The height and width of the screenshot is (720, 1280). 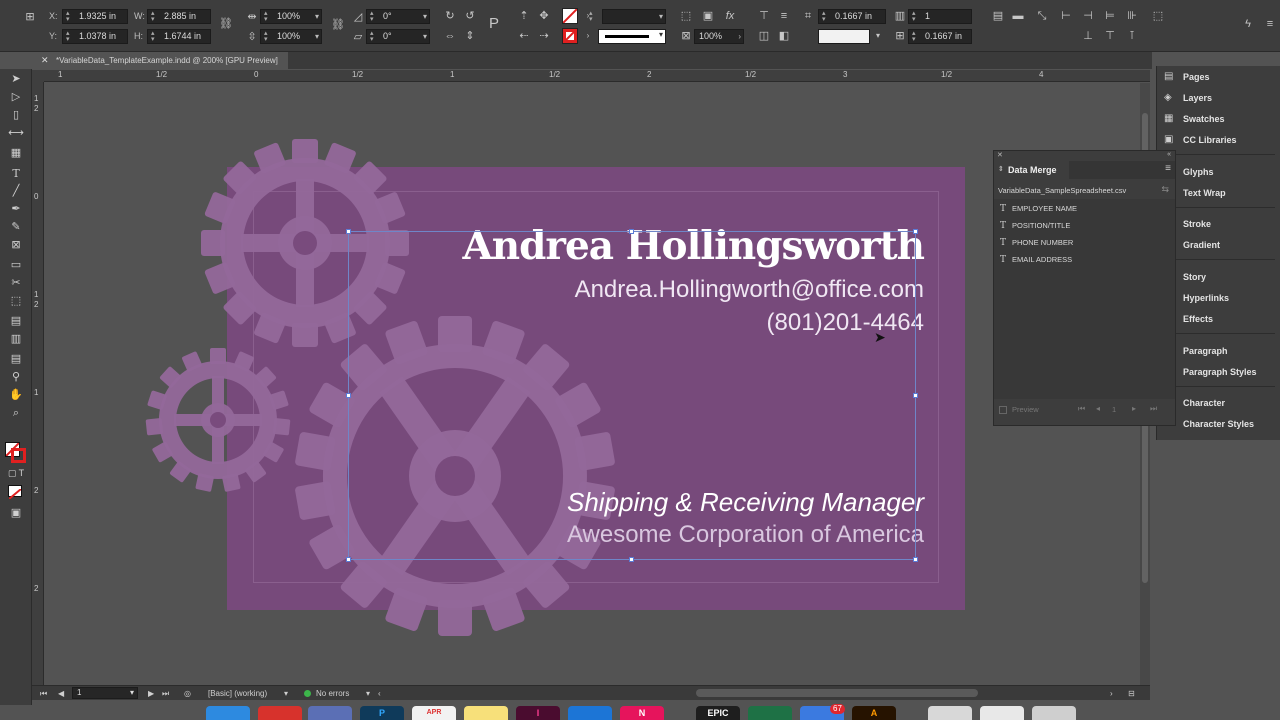 What do you see at coordinates (368, 693) in the screenshot?
I see `errors-menu-icon: ▾` at bounding box center [368, 693].